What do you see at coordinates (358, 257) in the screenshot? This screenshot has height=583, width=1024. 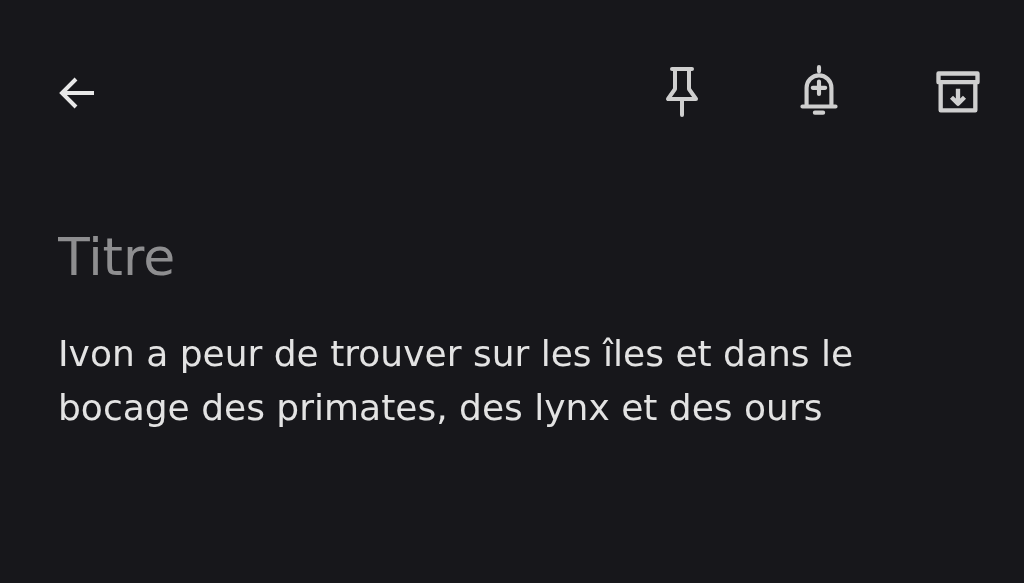 I see `title-field: Titre` at bounding box center [358, 257].